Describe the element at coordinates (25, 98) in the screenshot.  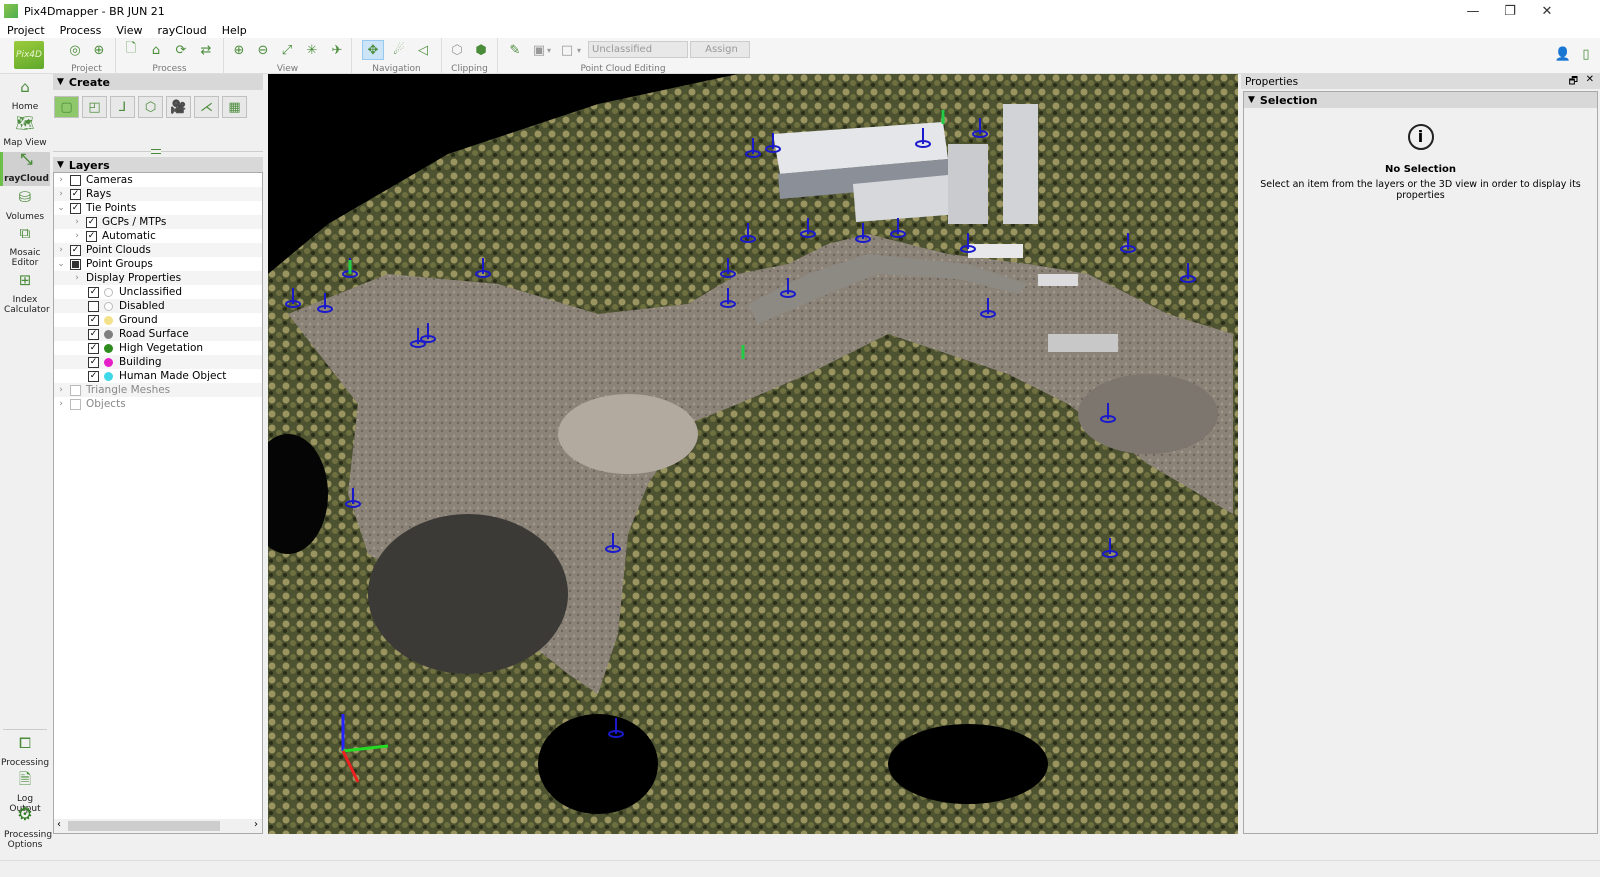
I see `nav-home: ⌂ Home` at that location.